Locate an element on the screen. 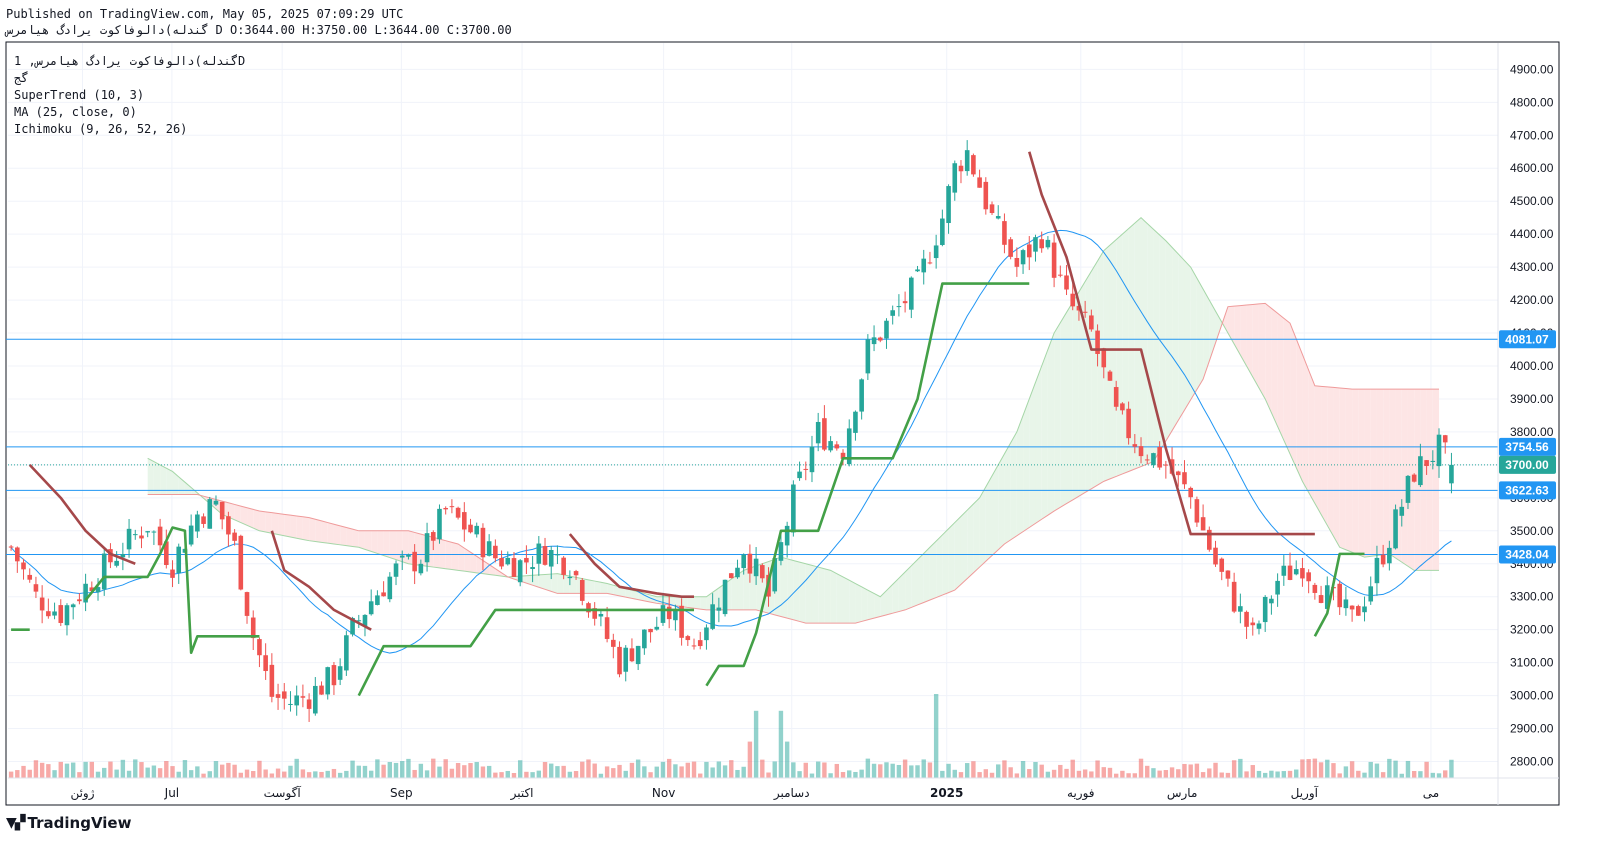  tradingview-brand: ▼▞ TradingView is located at coordinates (68, 823).